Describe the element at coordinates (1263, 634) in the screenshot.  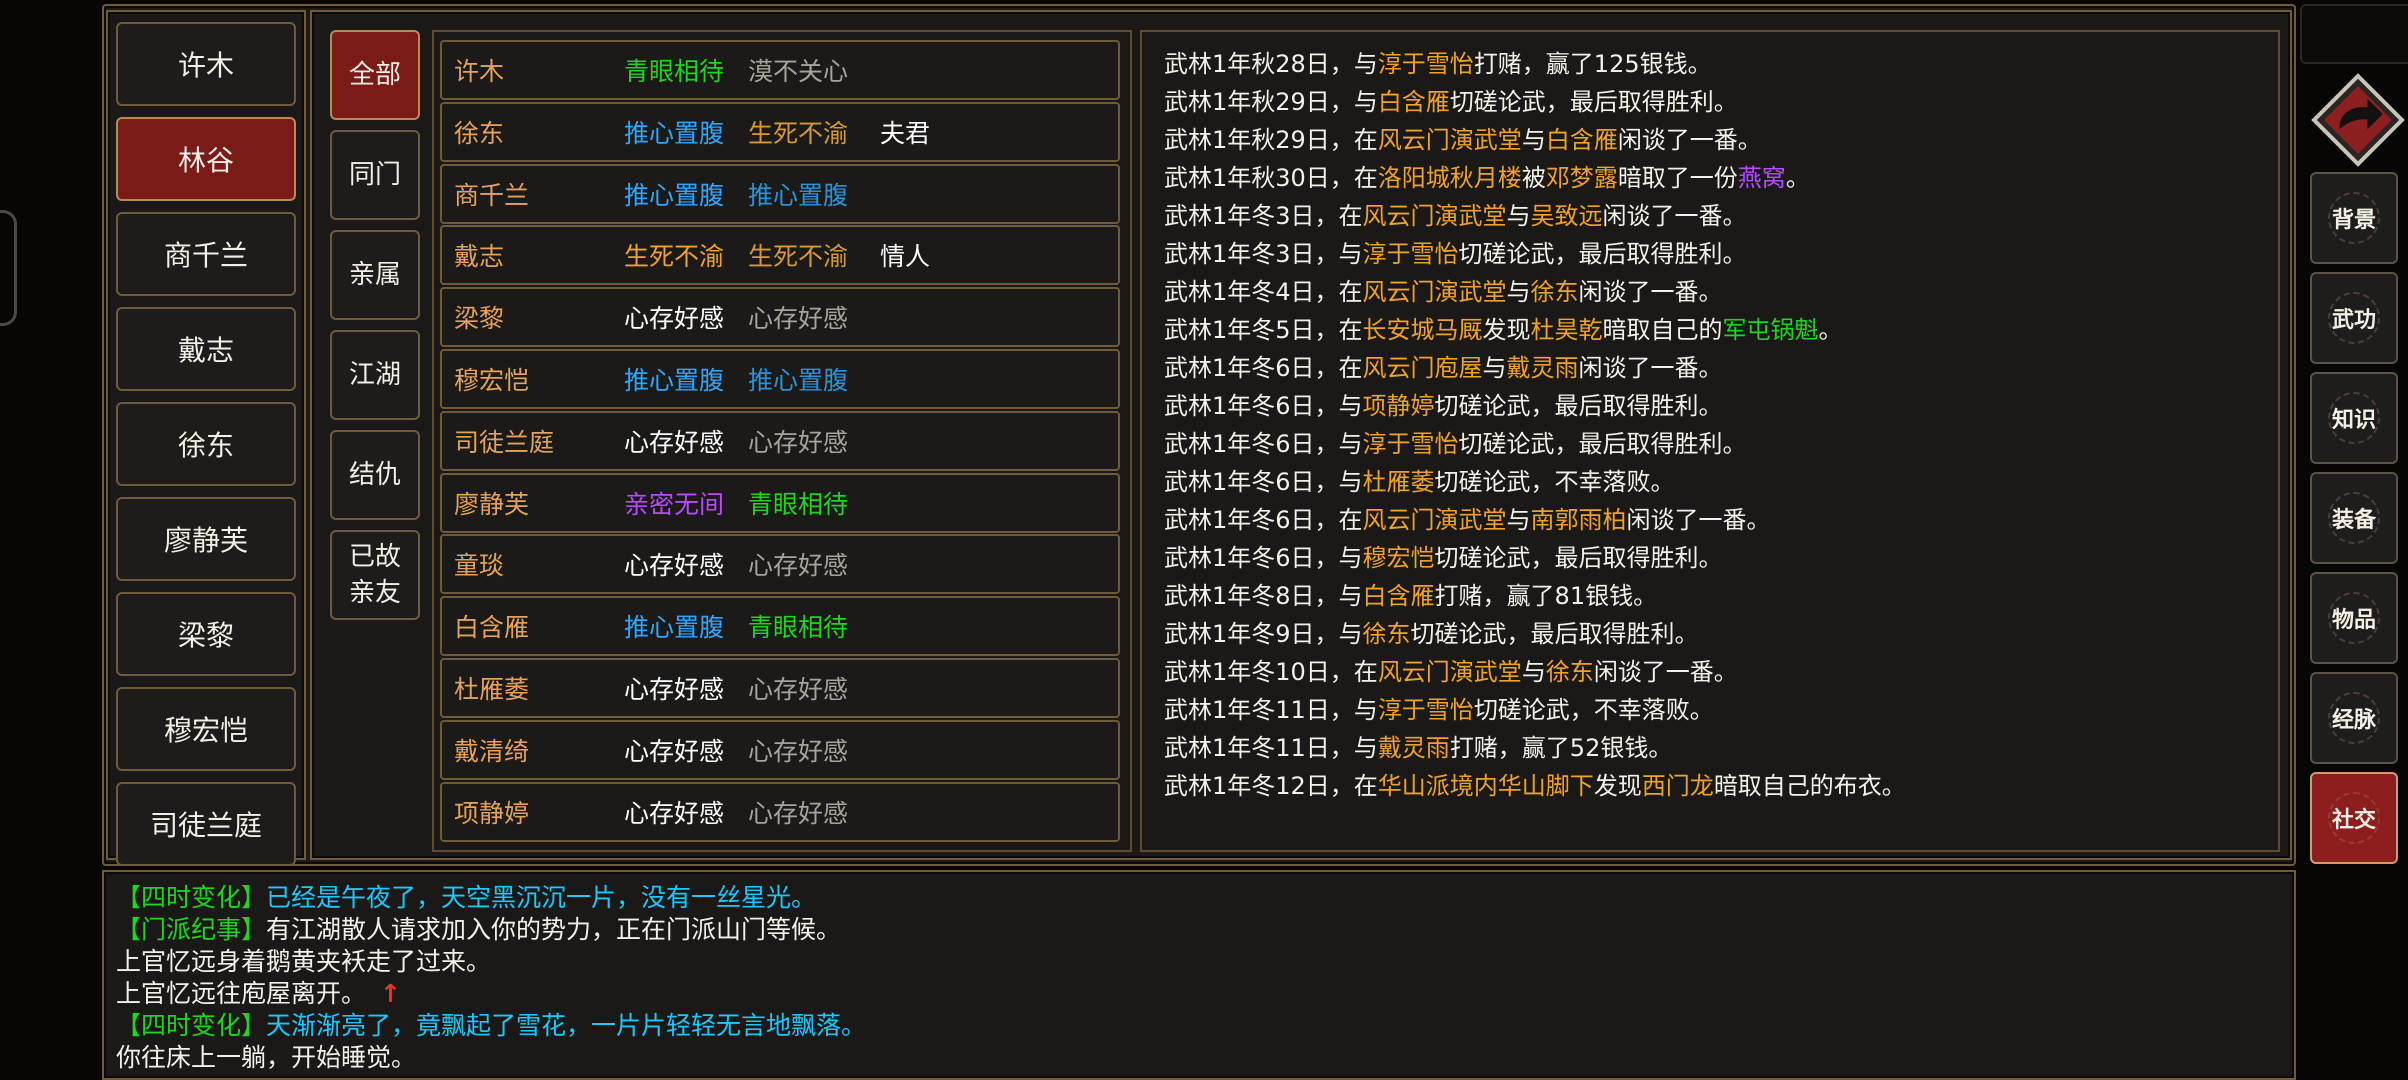
I see `log-segment: 武林1年冬9日，与` at that location.